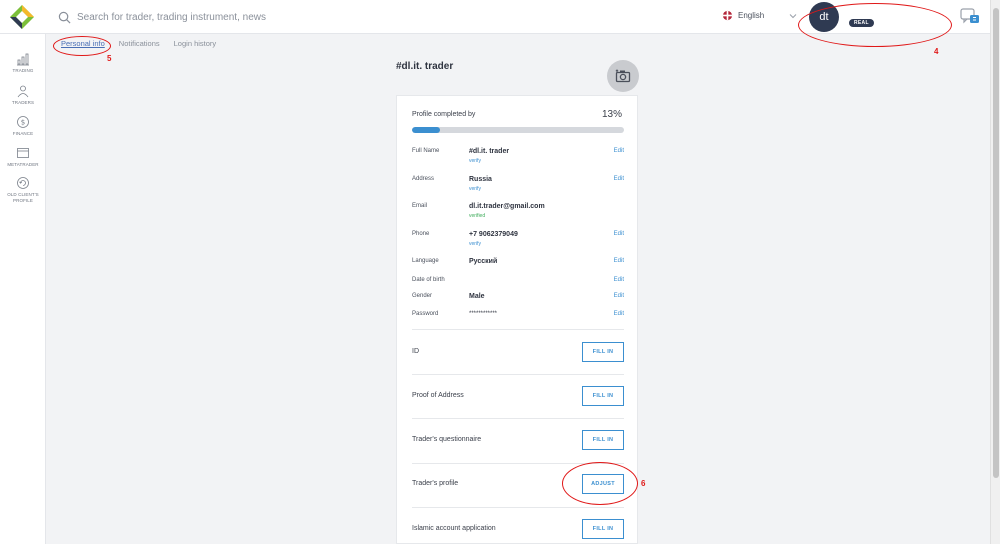  I want to click on annotation-number: 6, so click(643, 483).